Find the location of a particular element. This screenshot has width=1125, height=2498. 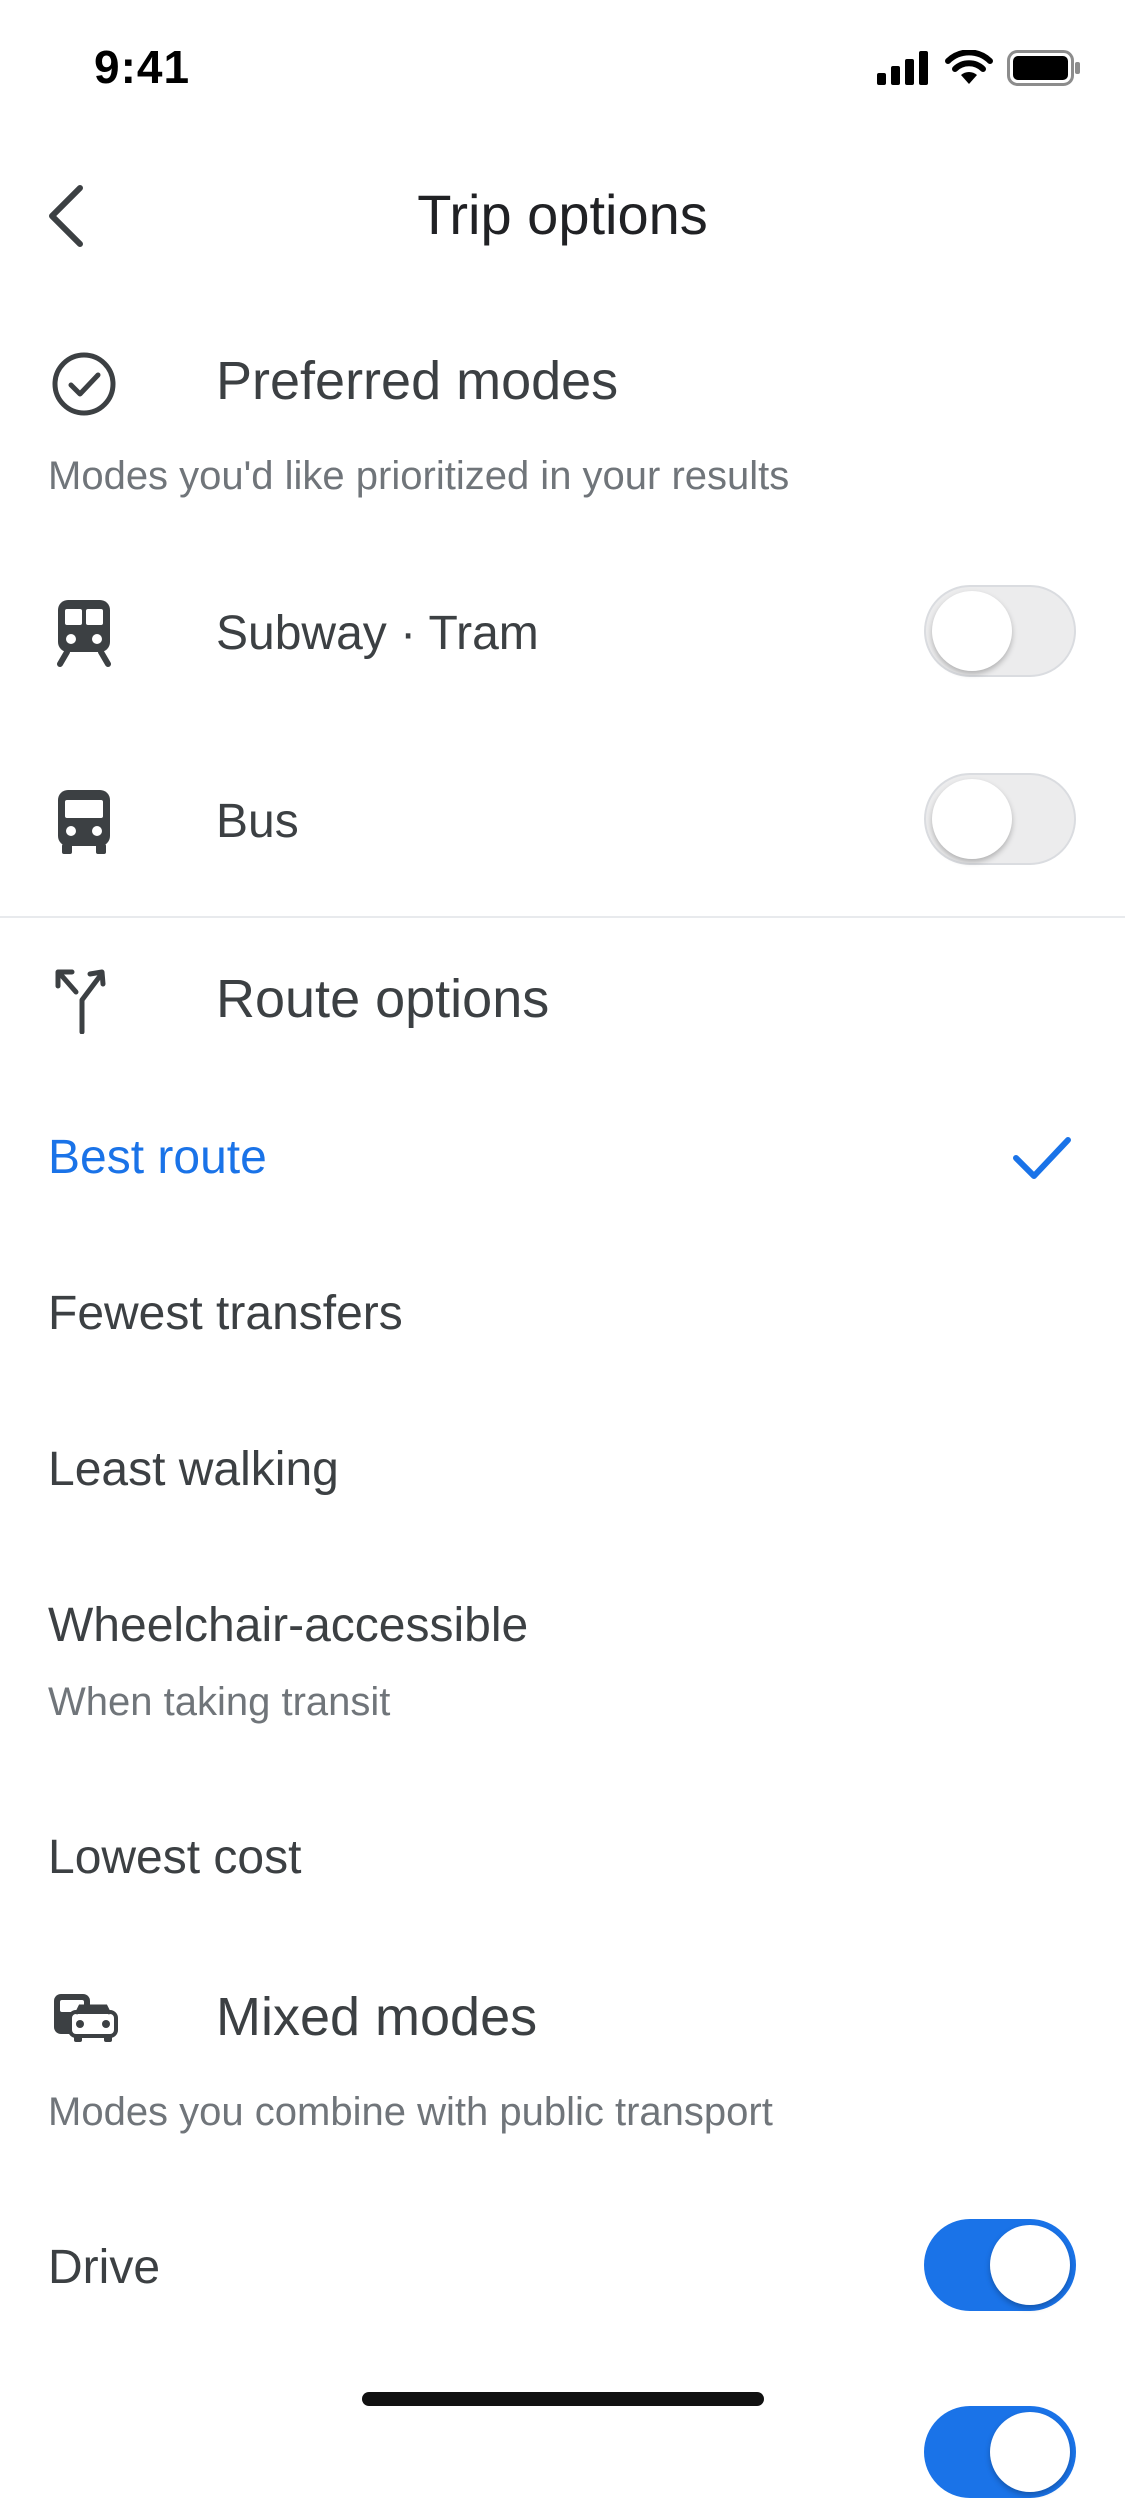

route-option-lowest-cost: Lowest cost is located at coordinates (174, 1857).